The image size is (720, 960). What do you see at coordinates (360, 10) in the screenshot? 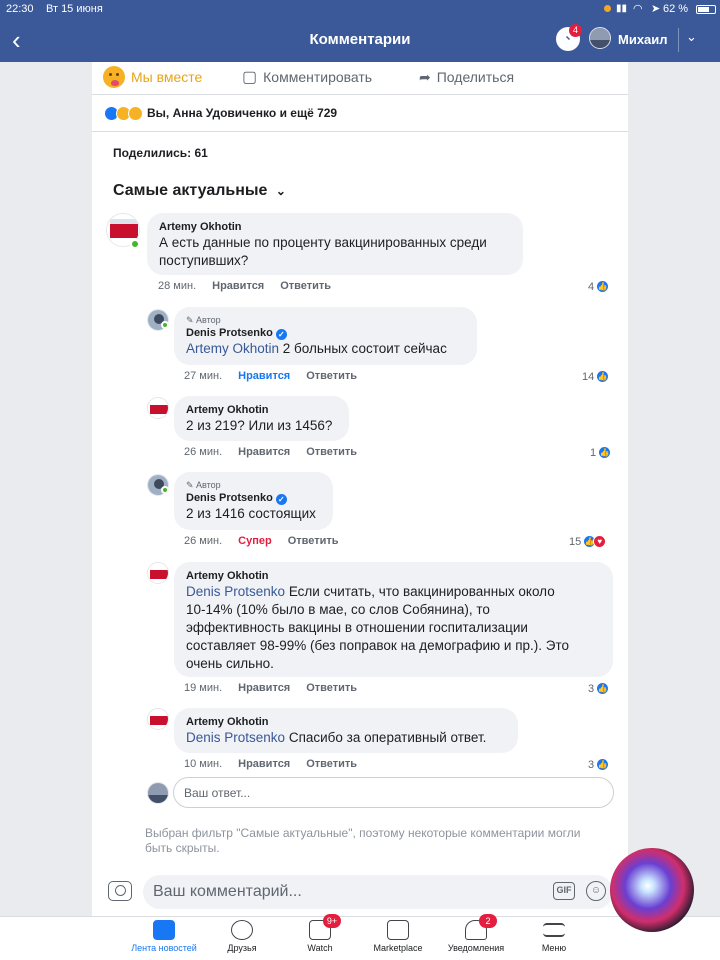
I see `status-bar: 22:30 Вт 15 июня ▮▮ ◠ ➤ 62 %` at bounding box center [360, 10].